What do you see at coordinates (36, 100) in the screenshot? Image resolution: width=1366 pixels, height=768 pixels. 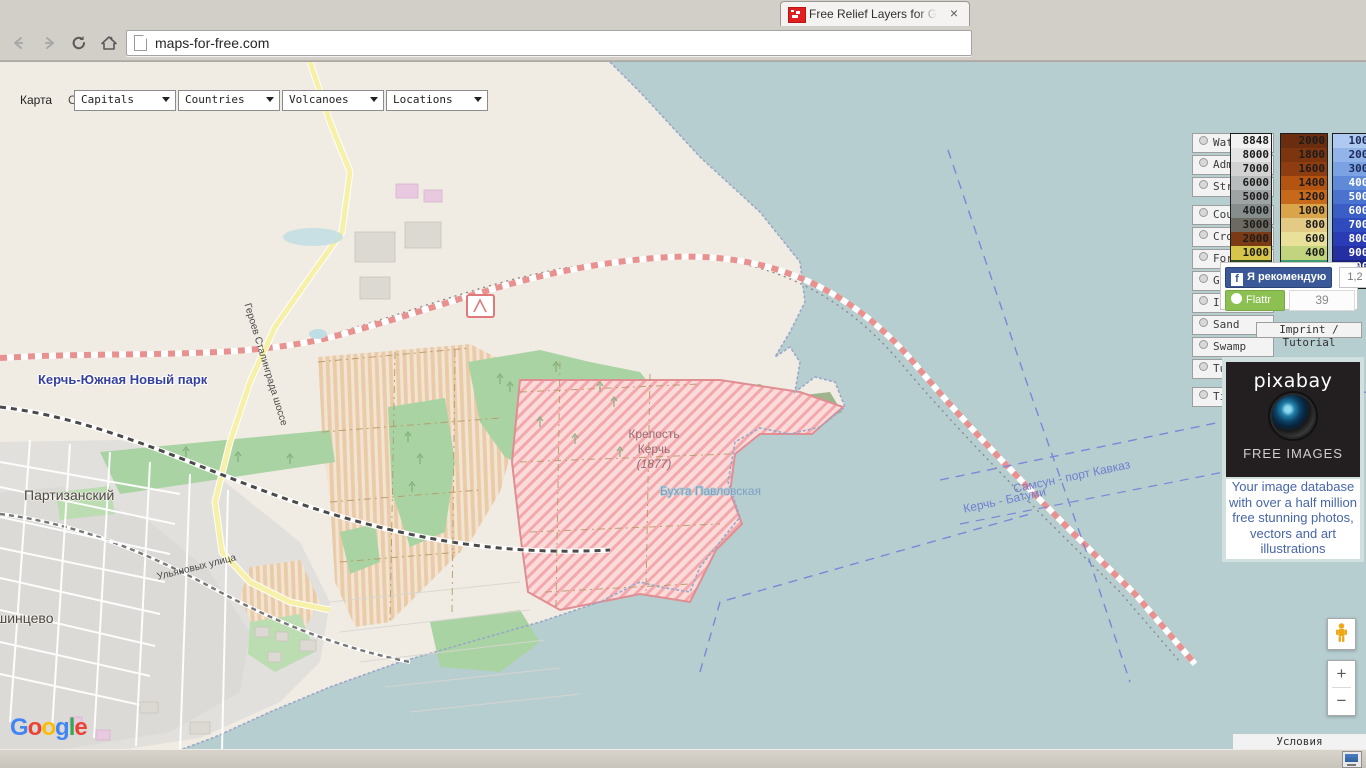 I see `map-type-karta: Карта` at bounding box center [36, 100].